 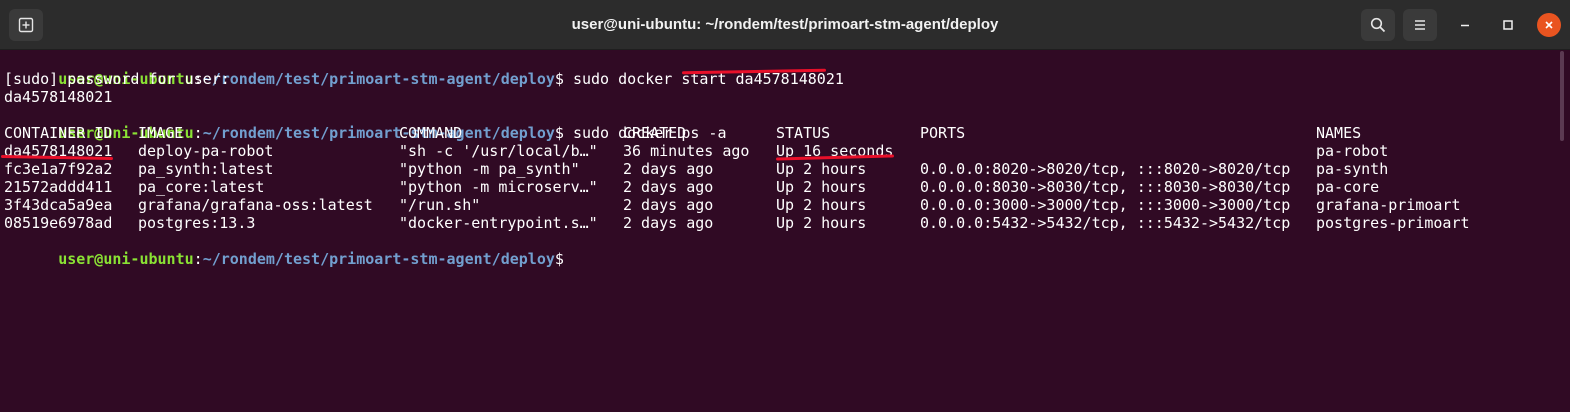 I want to click on cell-image: deploy-pa-robot, so click(x=206, y=151).